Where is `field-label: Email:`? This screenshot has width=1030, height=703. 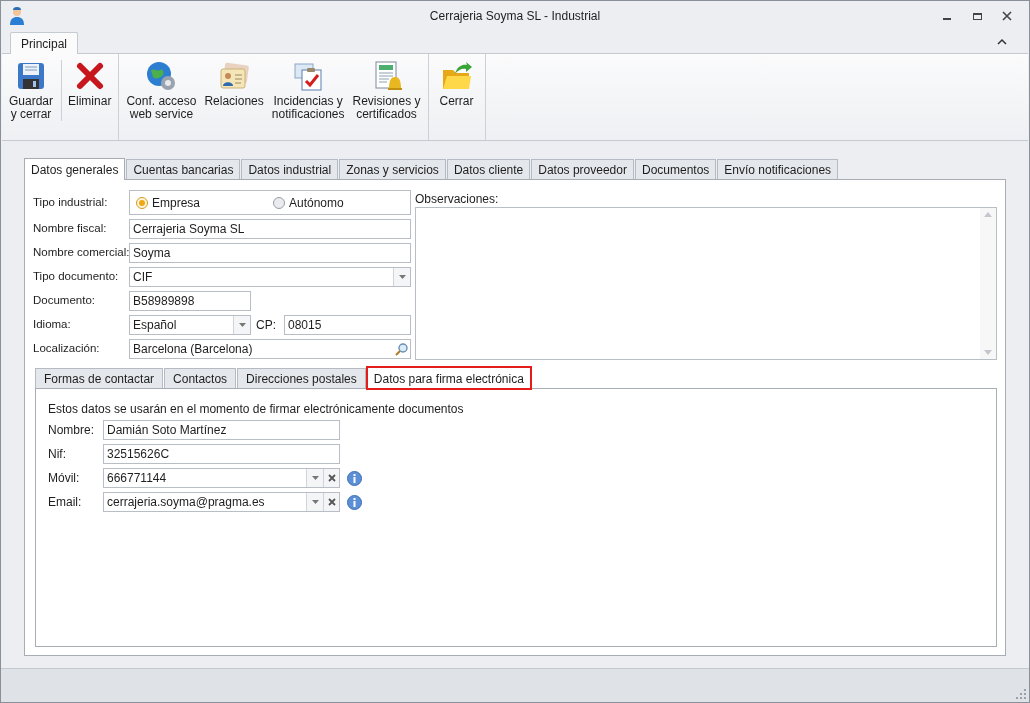 field-label: Email: is located at coordinates (65, 502).